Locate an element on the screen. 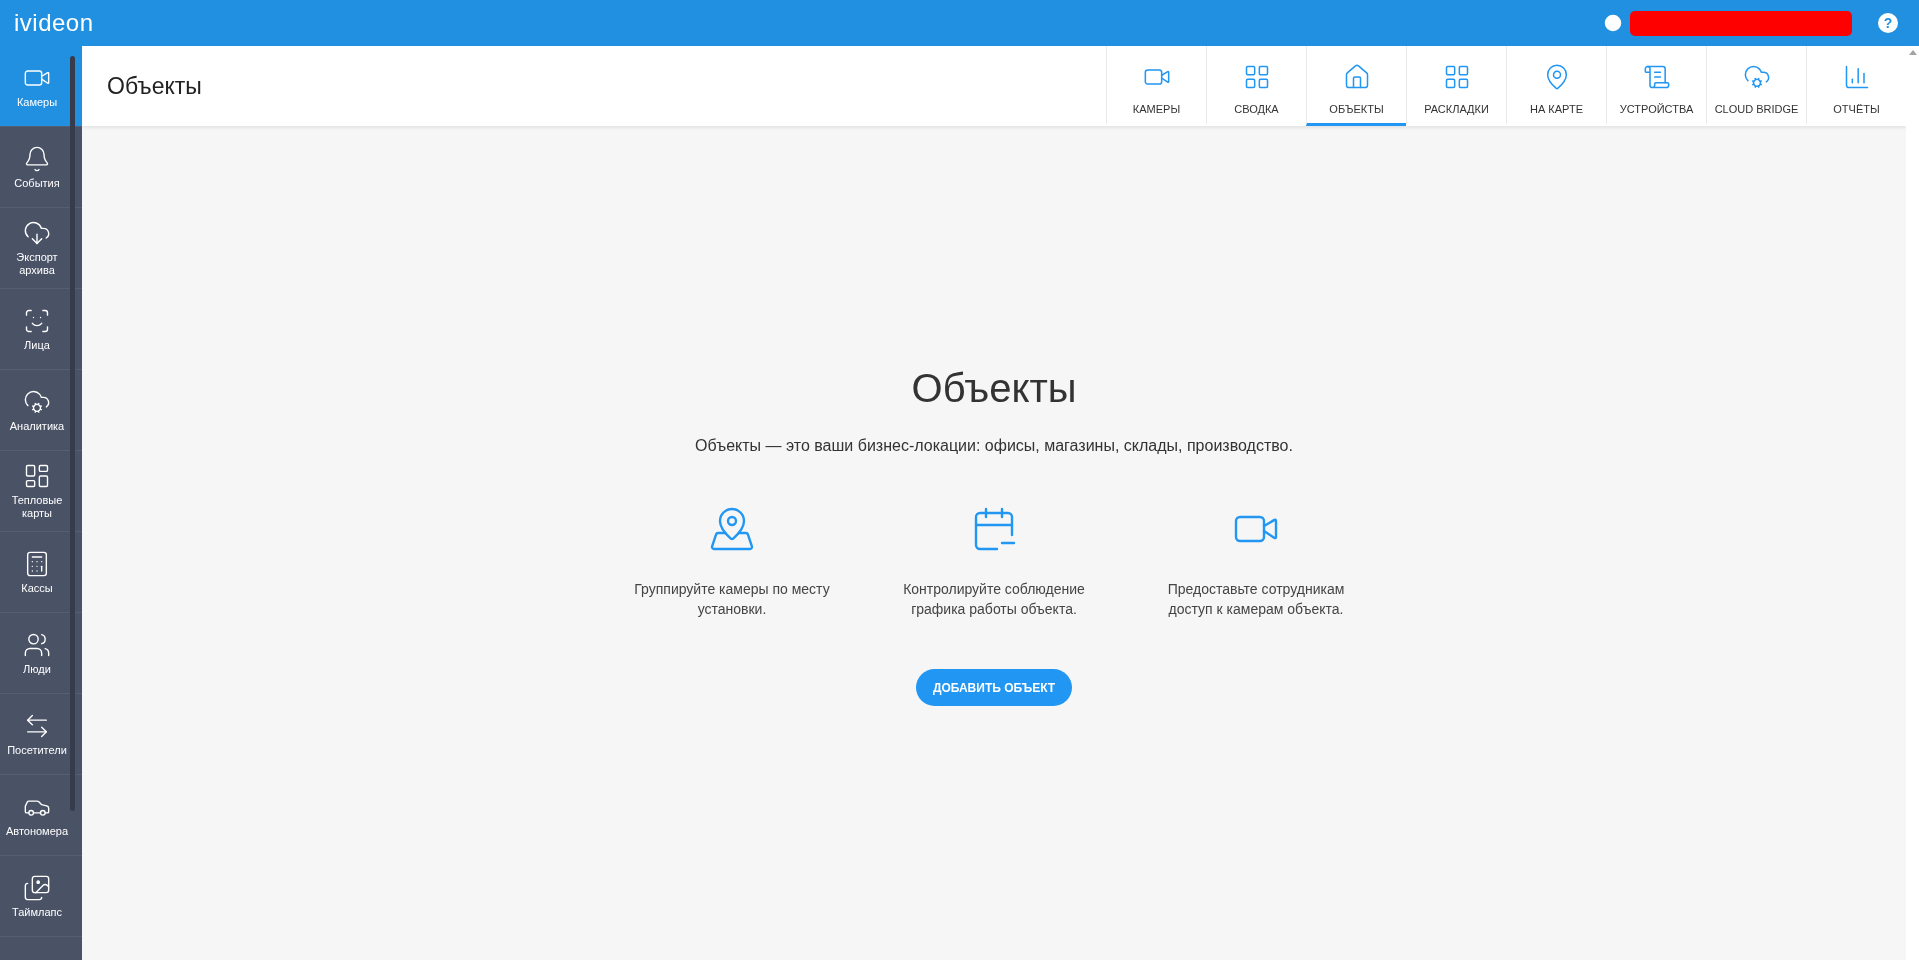  logo: ivideon is located at coordinates (54, 23).